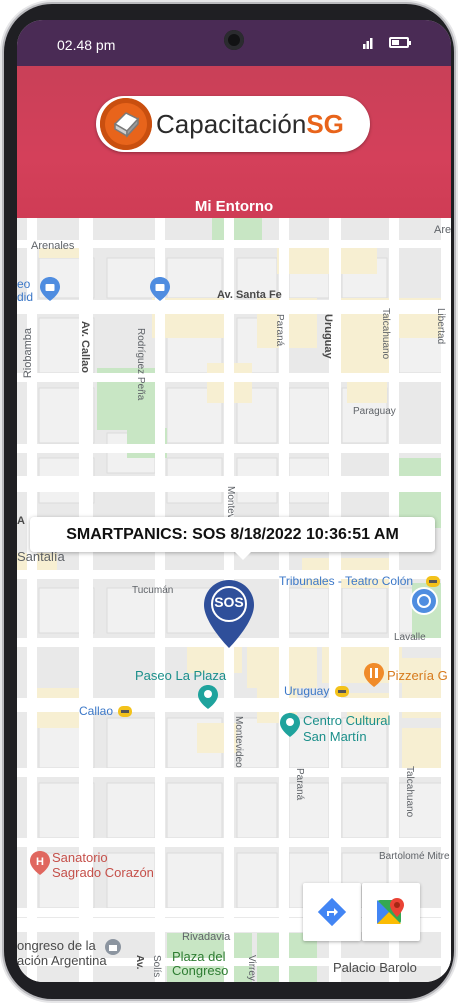 The image size is (458, 1003). What do you see at coordinates (139, 962) in the screenshot?
I see `street-label-av-partial: Av.` at bounding box center [139, 962].